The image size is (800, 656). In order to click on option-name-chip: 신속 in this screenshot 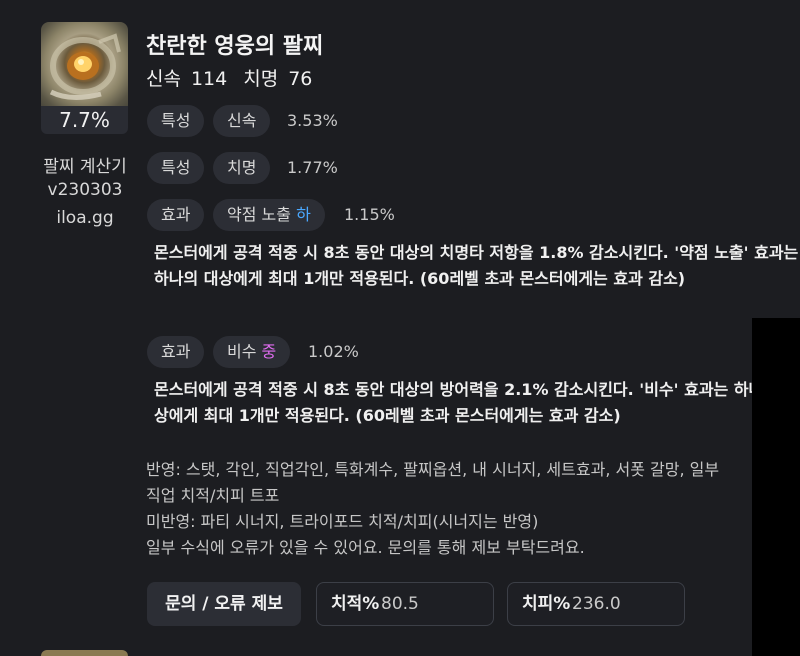, I will do `click(242, 121)`.